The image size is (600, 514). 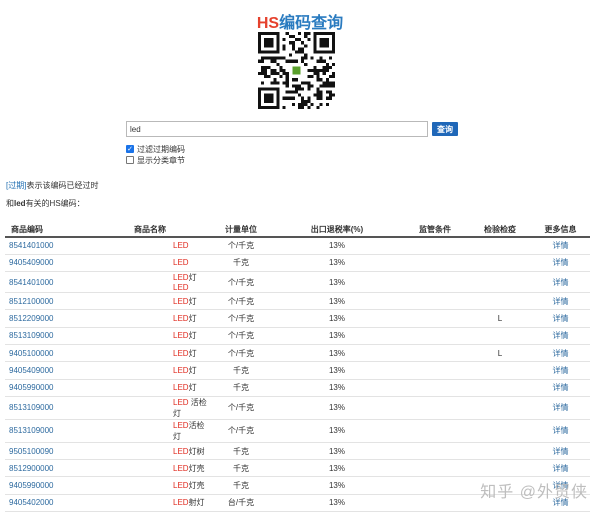 I want to click on header-unit: 计量单位, so click(x=241, y=230).